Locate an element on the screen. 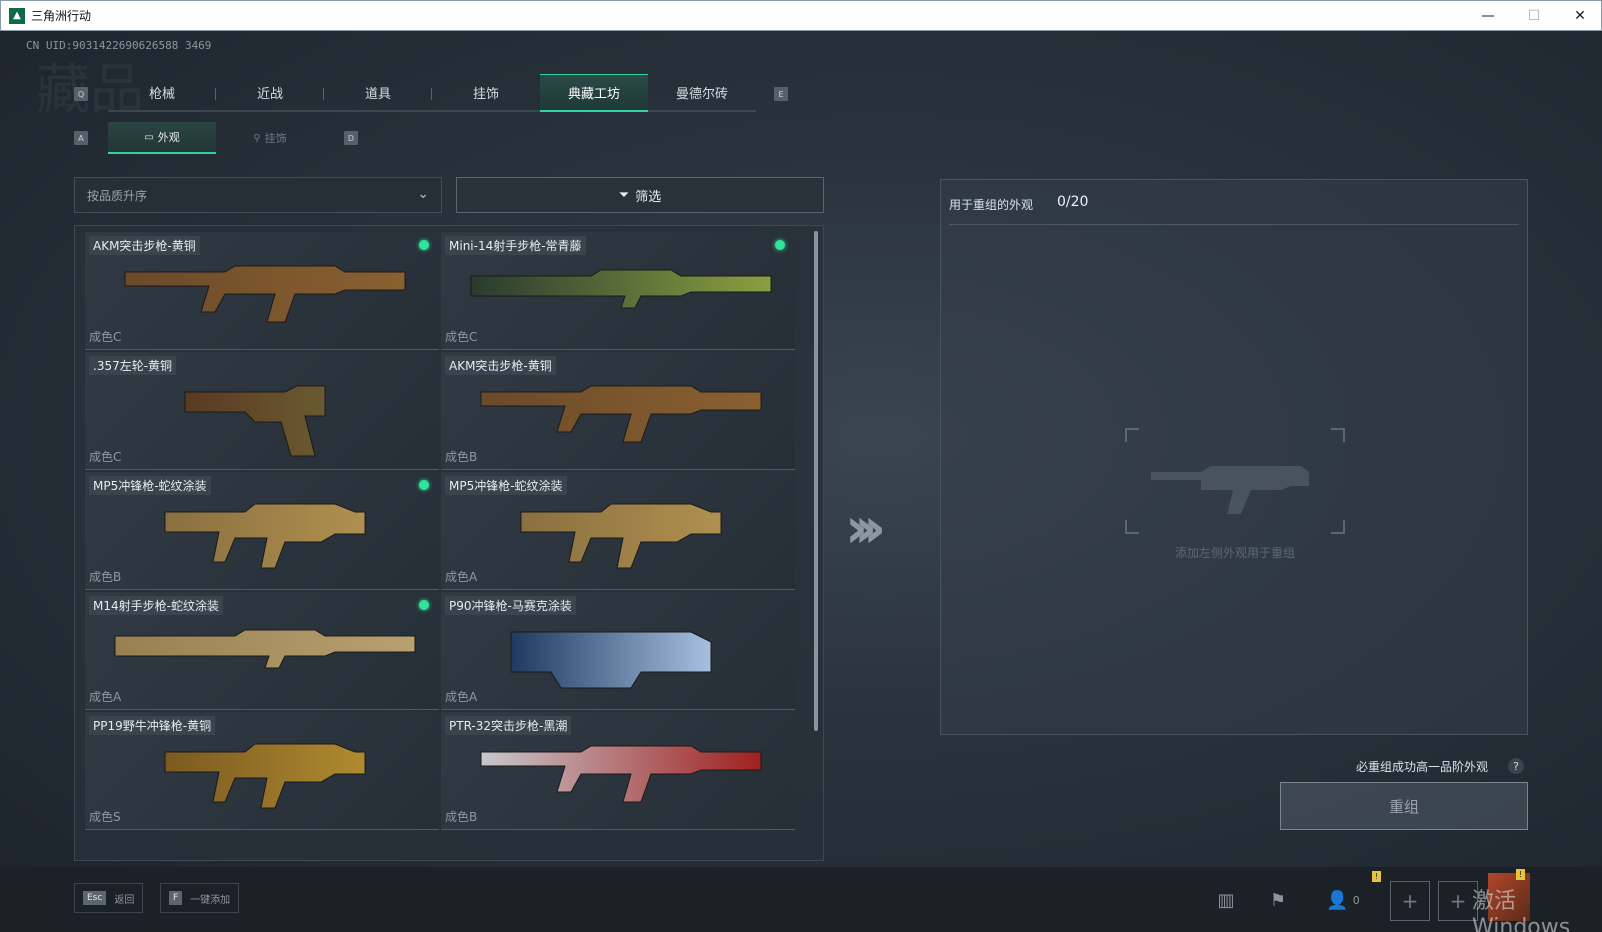 Image resolution: width=1602 pixels, height=932 pixels. guarantee-text: 必重组成功高一品阶外观 is located at coordinates (1422, 767).